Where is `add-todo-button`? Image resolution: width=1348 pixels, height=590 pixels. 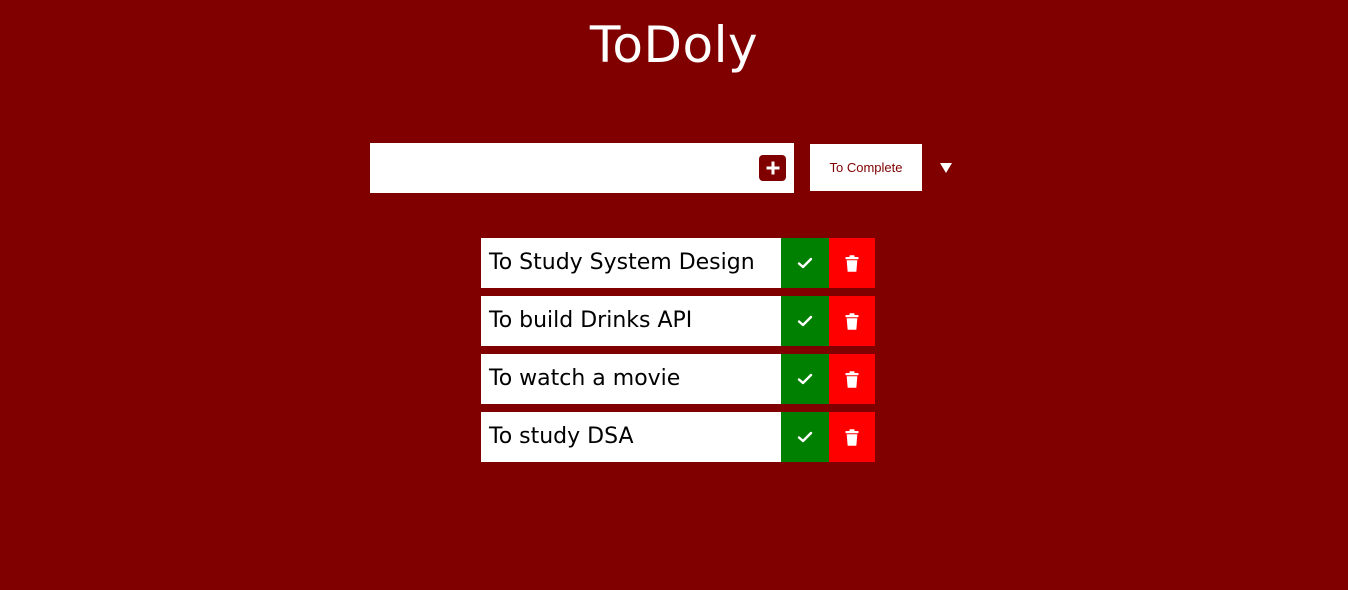 add-todo-button is located at coordinates (772, 168).